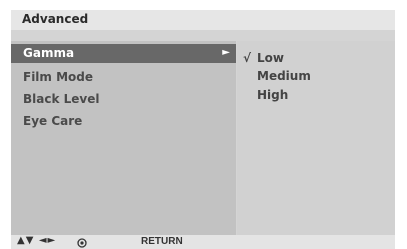 The height and width of the screenshot is (249, 407). Describe the element at coordinates (312, 95) in the screenshot. I see `option-high: High` at that location.